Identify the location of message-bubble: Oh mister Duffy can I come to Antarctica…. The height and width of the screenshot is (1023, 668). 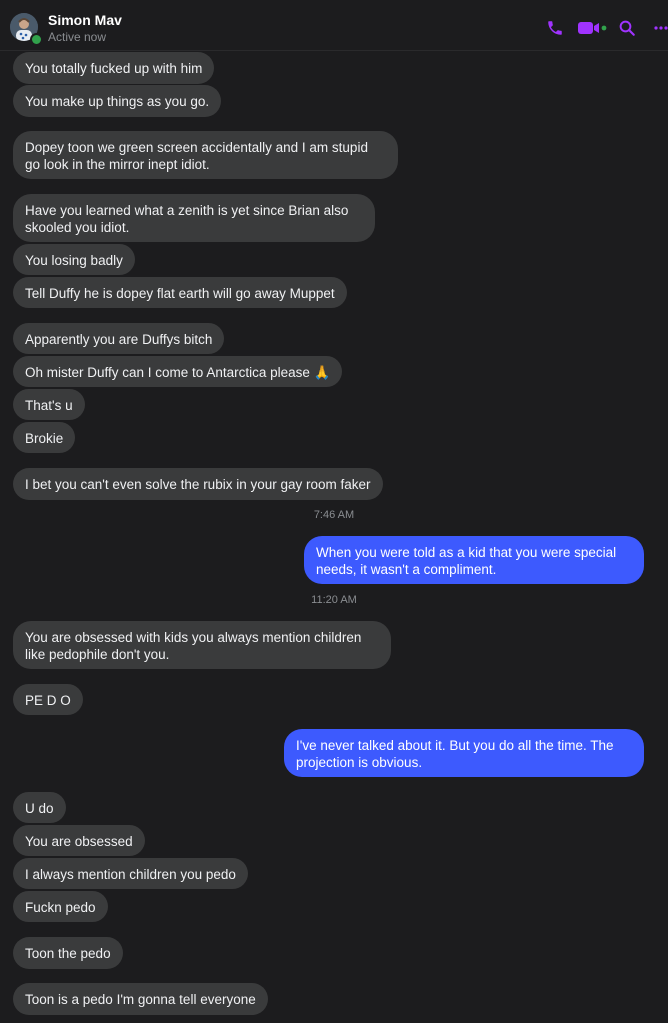
(178, 371).